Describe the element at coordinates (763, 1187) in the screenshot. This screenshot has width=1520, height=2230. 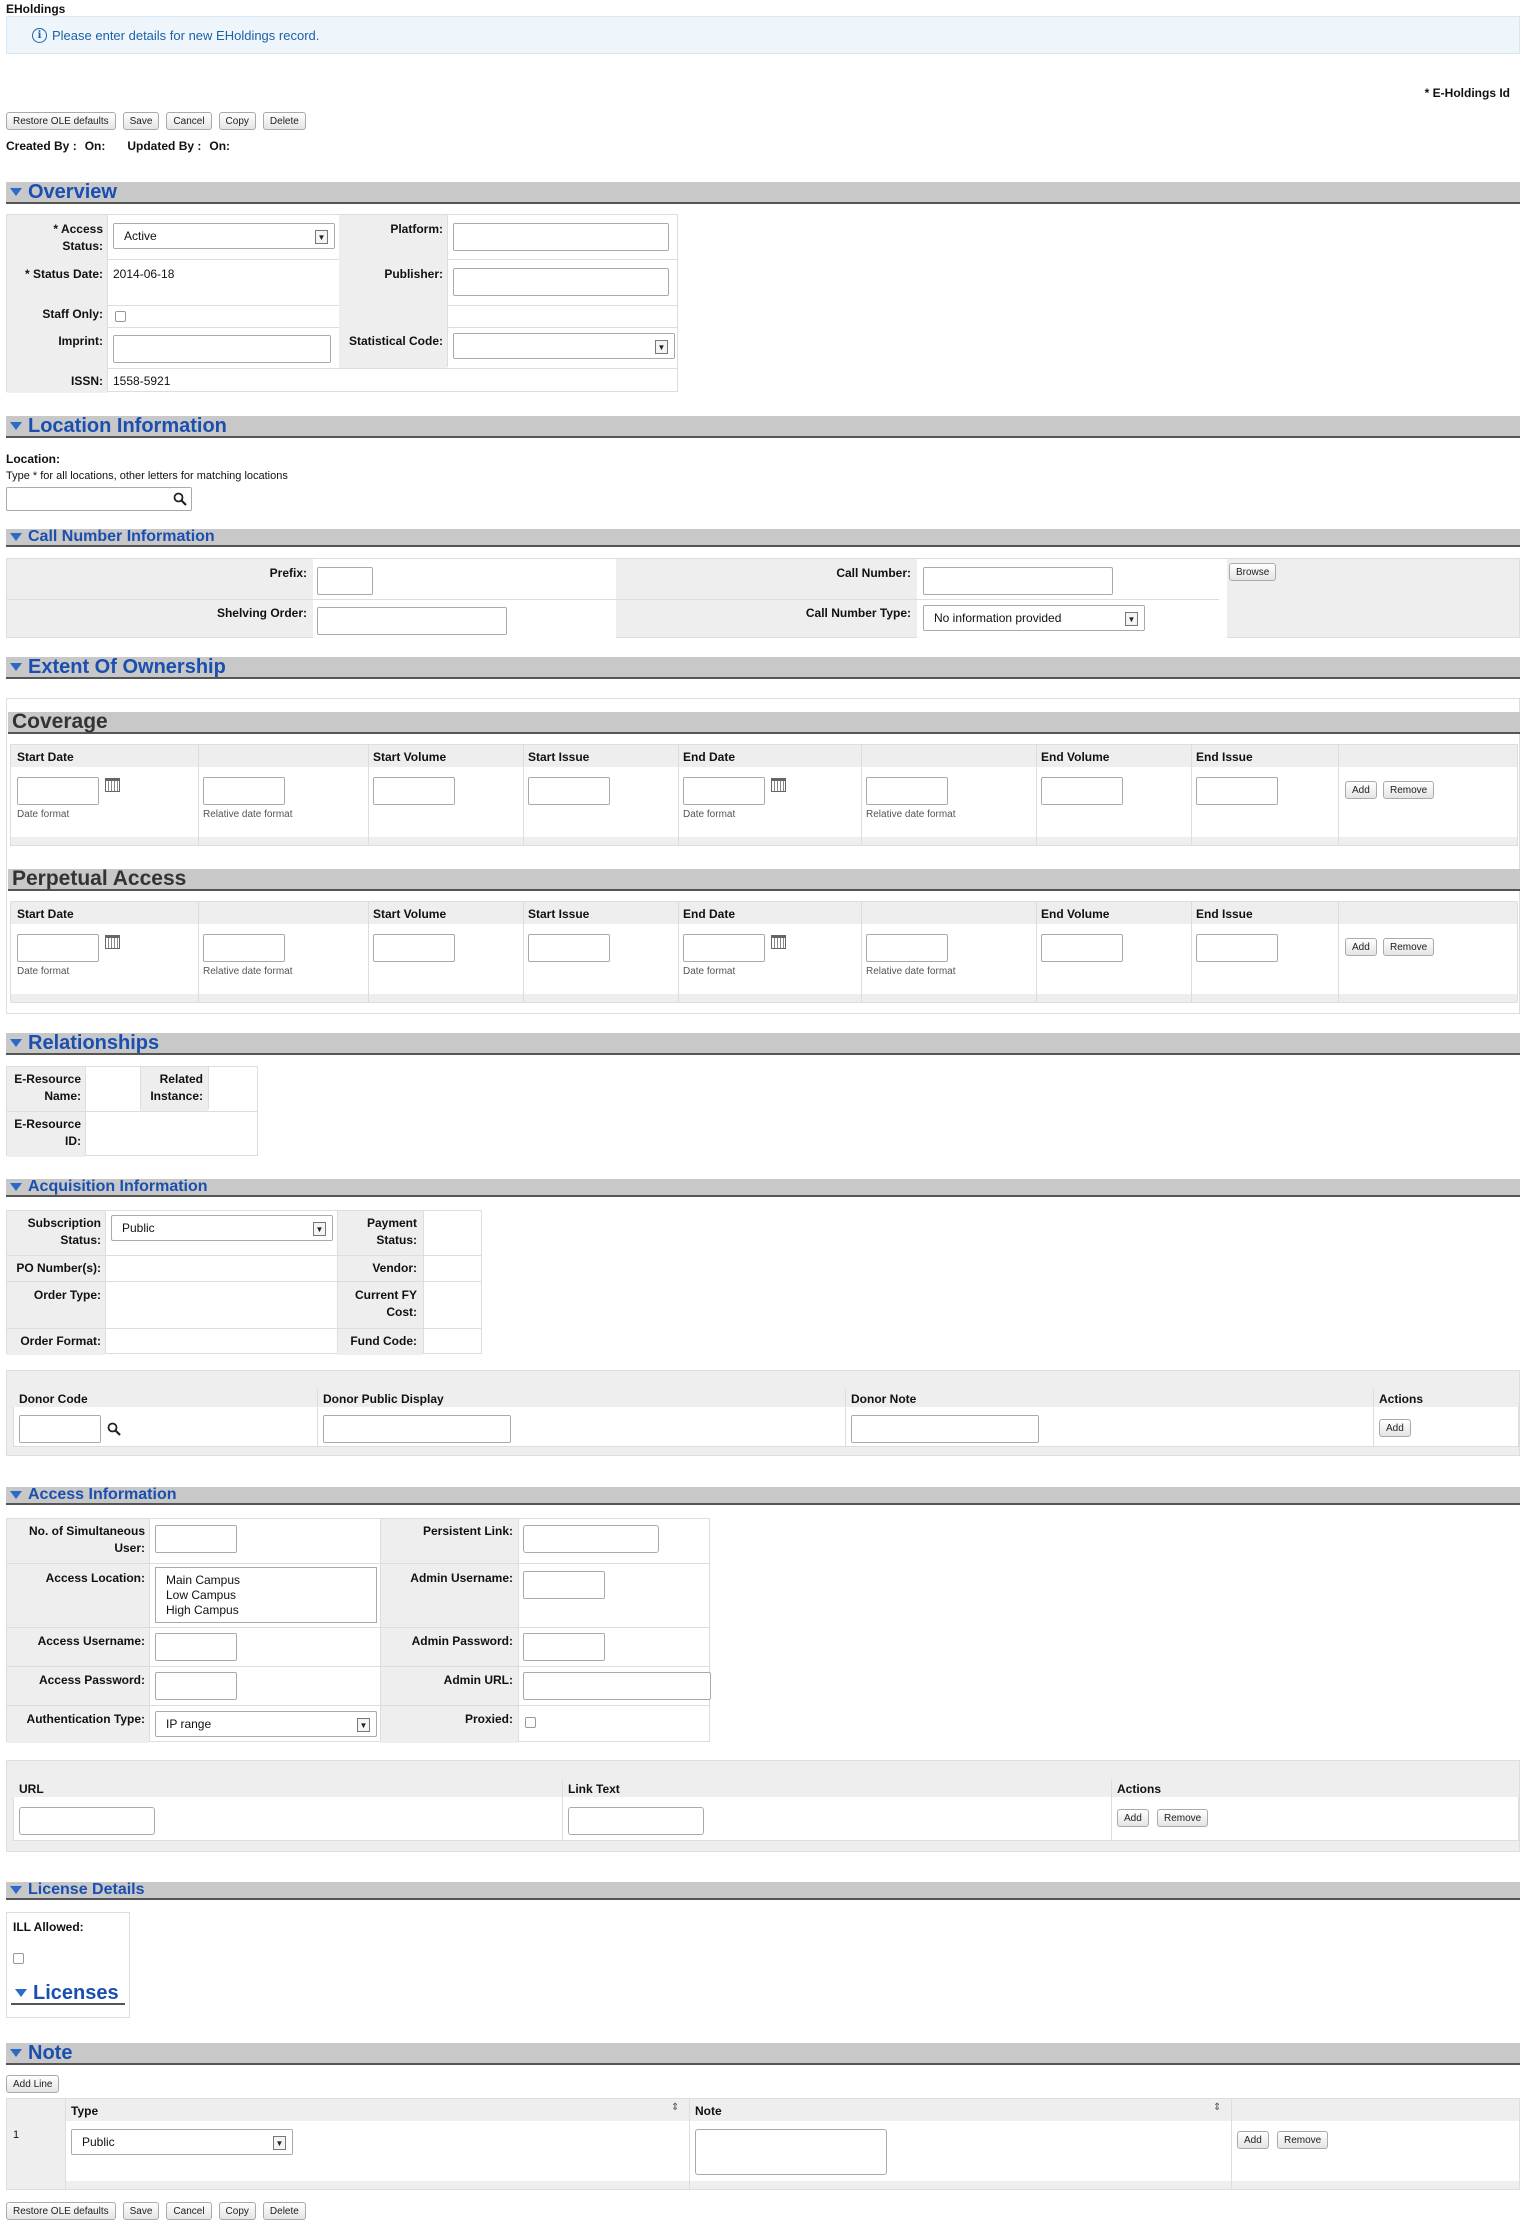
I see `acquisition-section-header: Acquisition Information` at that location.